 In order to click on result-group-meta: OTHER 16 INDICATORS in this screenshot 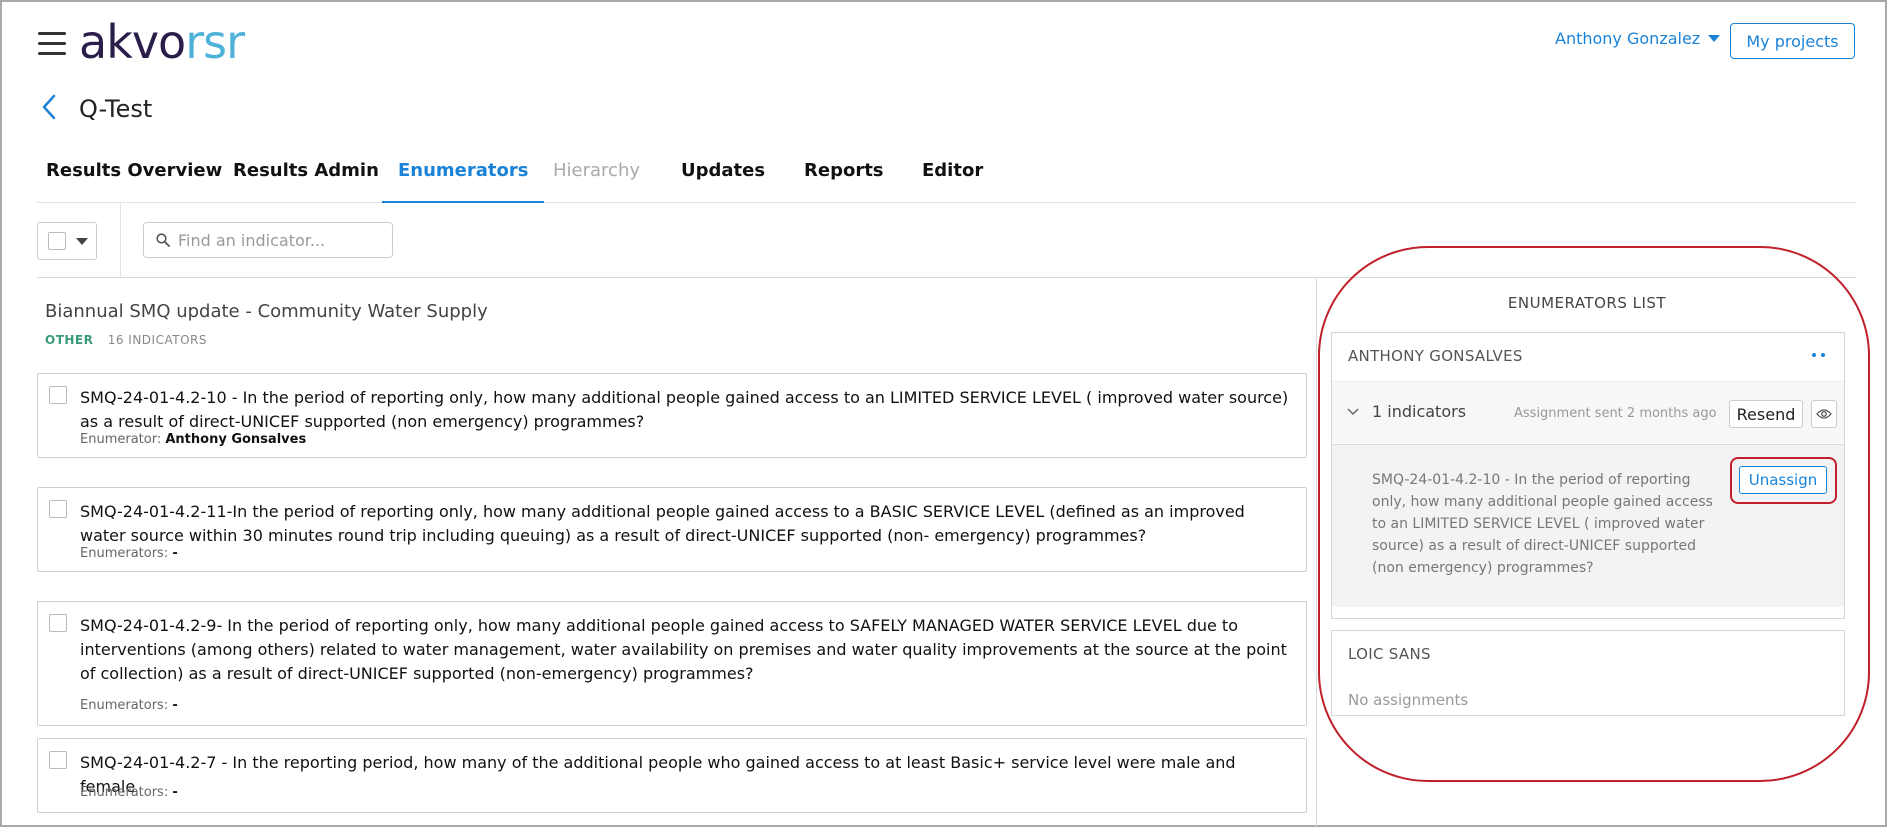, I will do `click(126, 340)`.